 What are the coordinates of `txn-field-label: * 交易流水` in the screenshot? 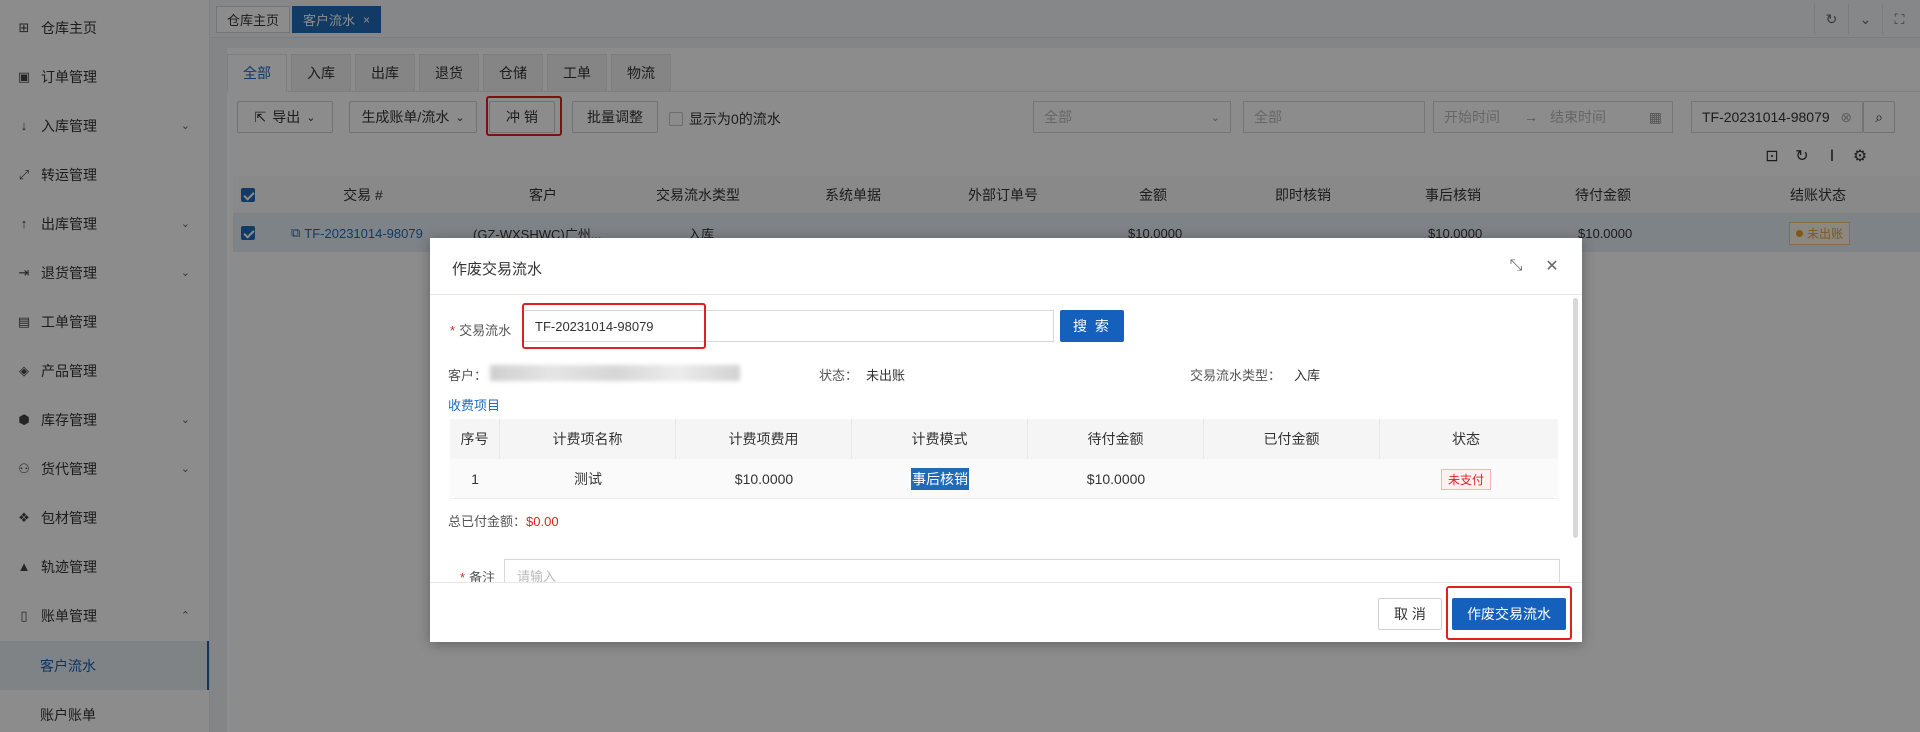 It's located at (480, 329).